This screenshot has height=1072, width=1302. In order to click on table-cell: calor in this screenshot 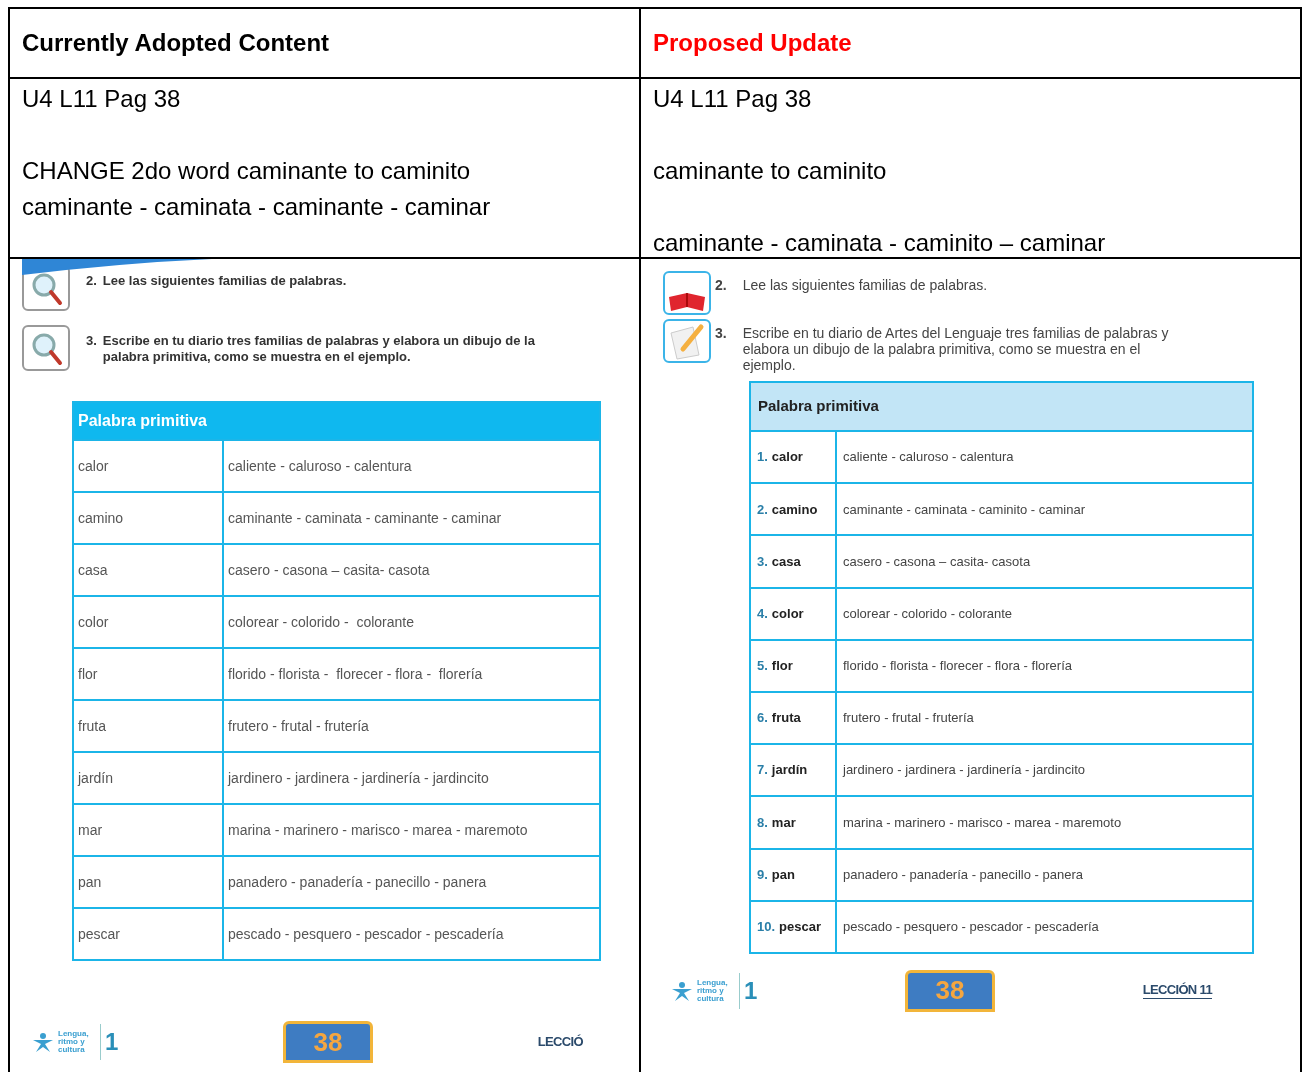, I will do `click(149, 466)`.